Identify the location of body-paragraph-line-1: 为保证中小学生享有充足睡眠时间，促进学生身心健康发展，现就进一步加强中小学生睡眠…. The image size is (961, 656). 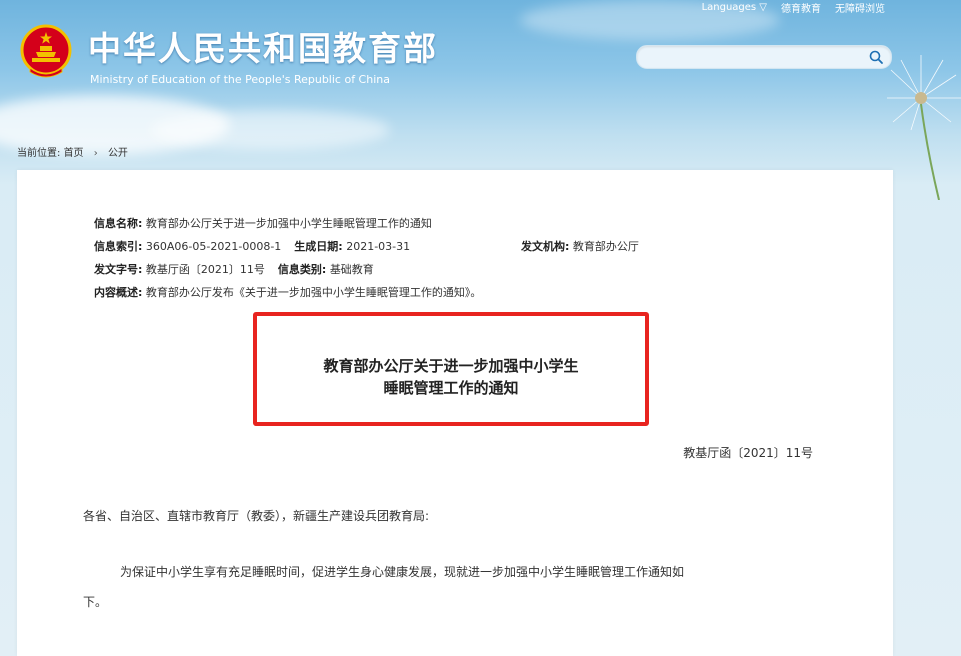
(402, 572).